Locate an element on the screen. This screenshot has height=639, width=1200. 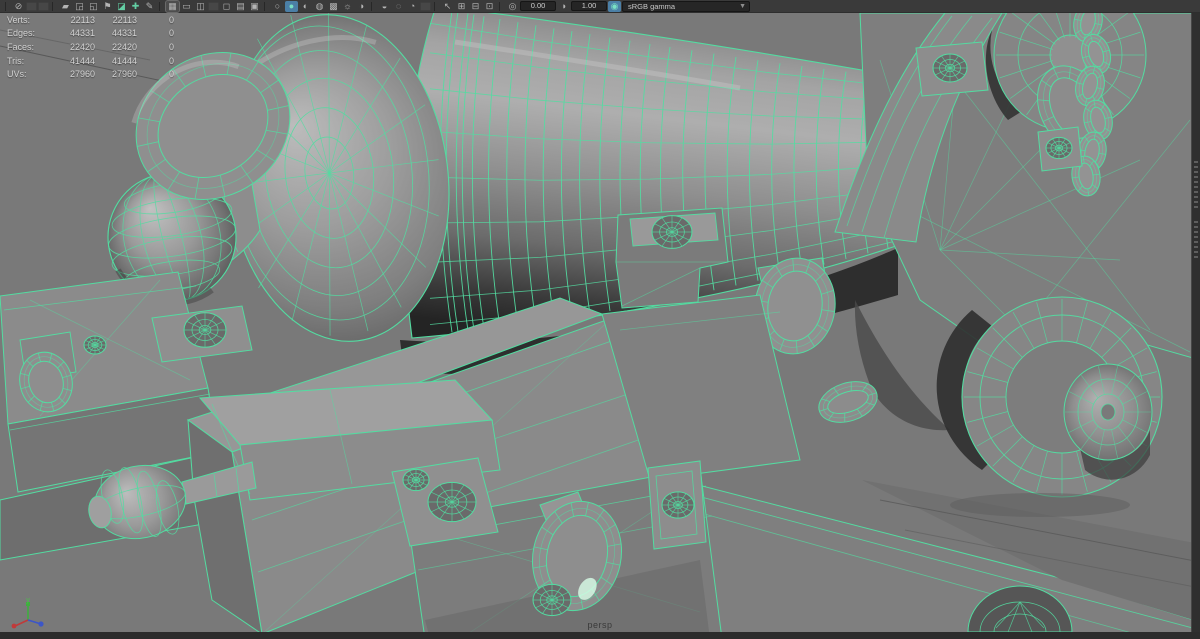
hud-row-tris: Tris: 41444 41444 0 is located at coordinates (90, 61).